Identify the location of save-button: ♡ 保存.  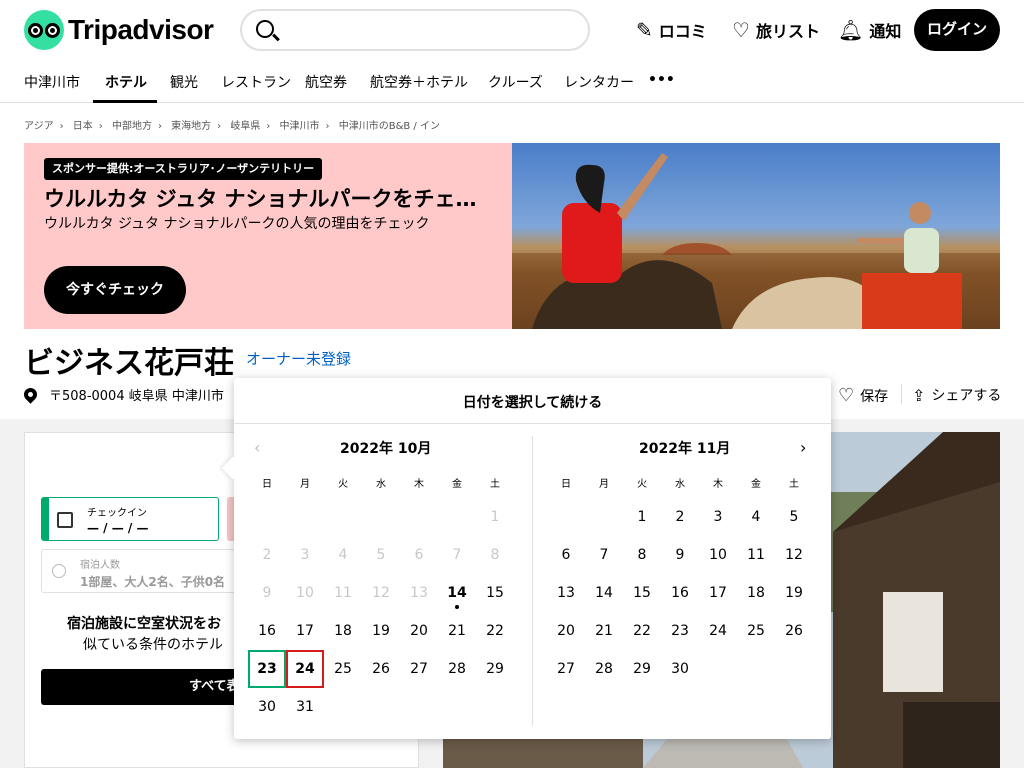
(863, 395).